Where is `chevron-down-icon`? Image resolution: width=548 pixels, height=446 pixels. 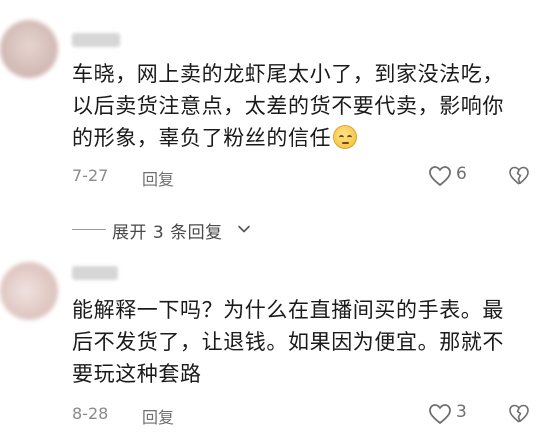 chevron-down-icon is located at coordinates (244, 229).